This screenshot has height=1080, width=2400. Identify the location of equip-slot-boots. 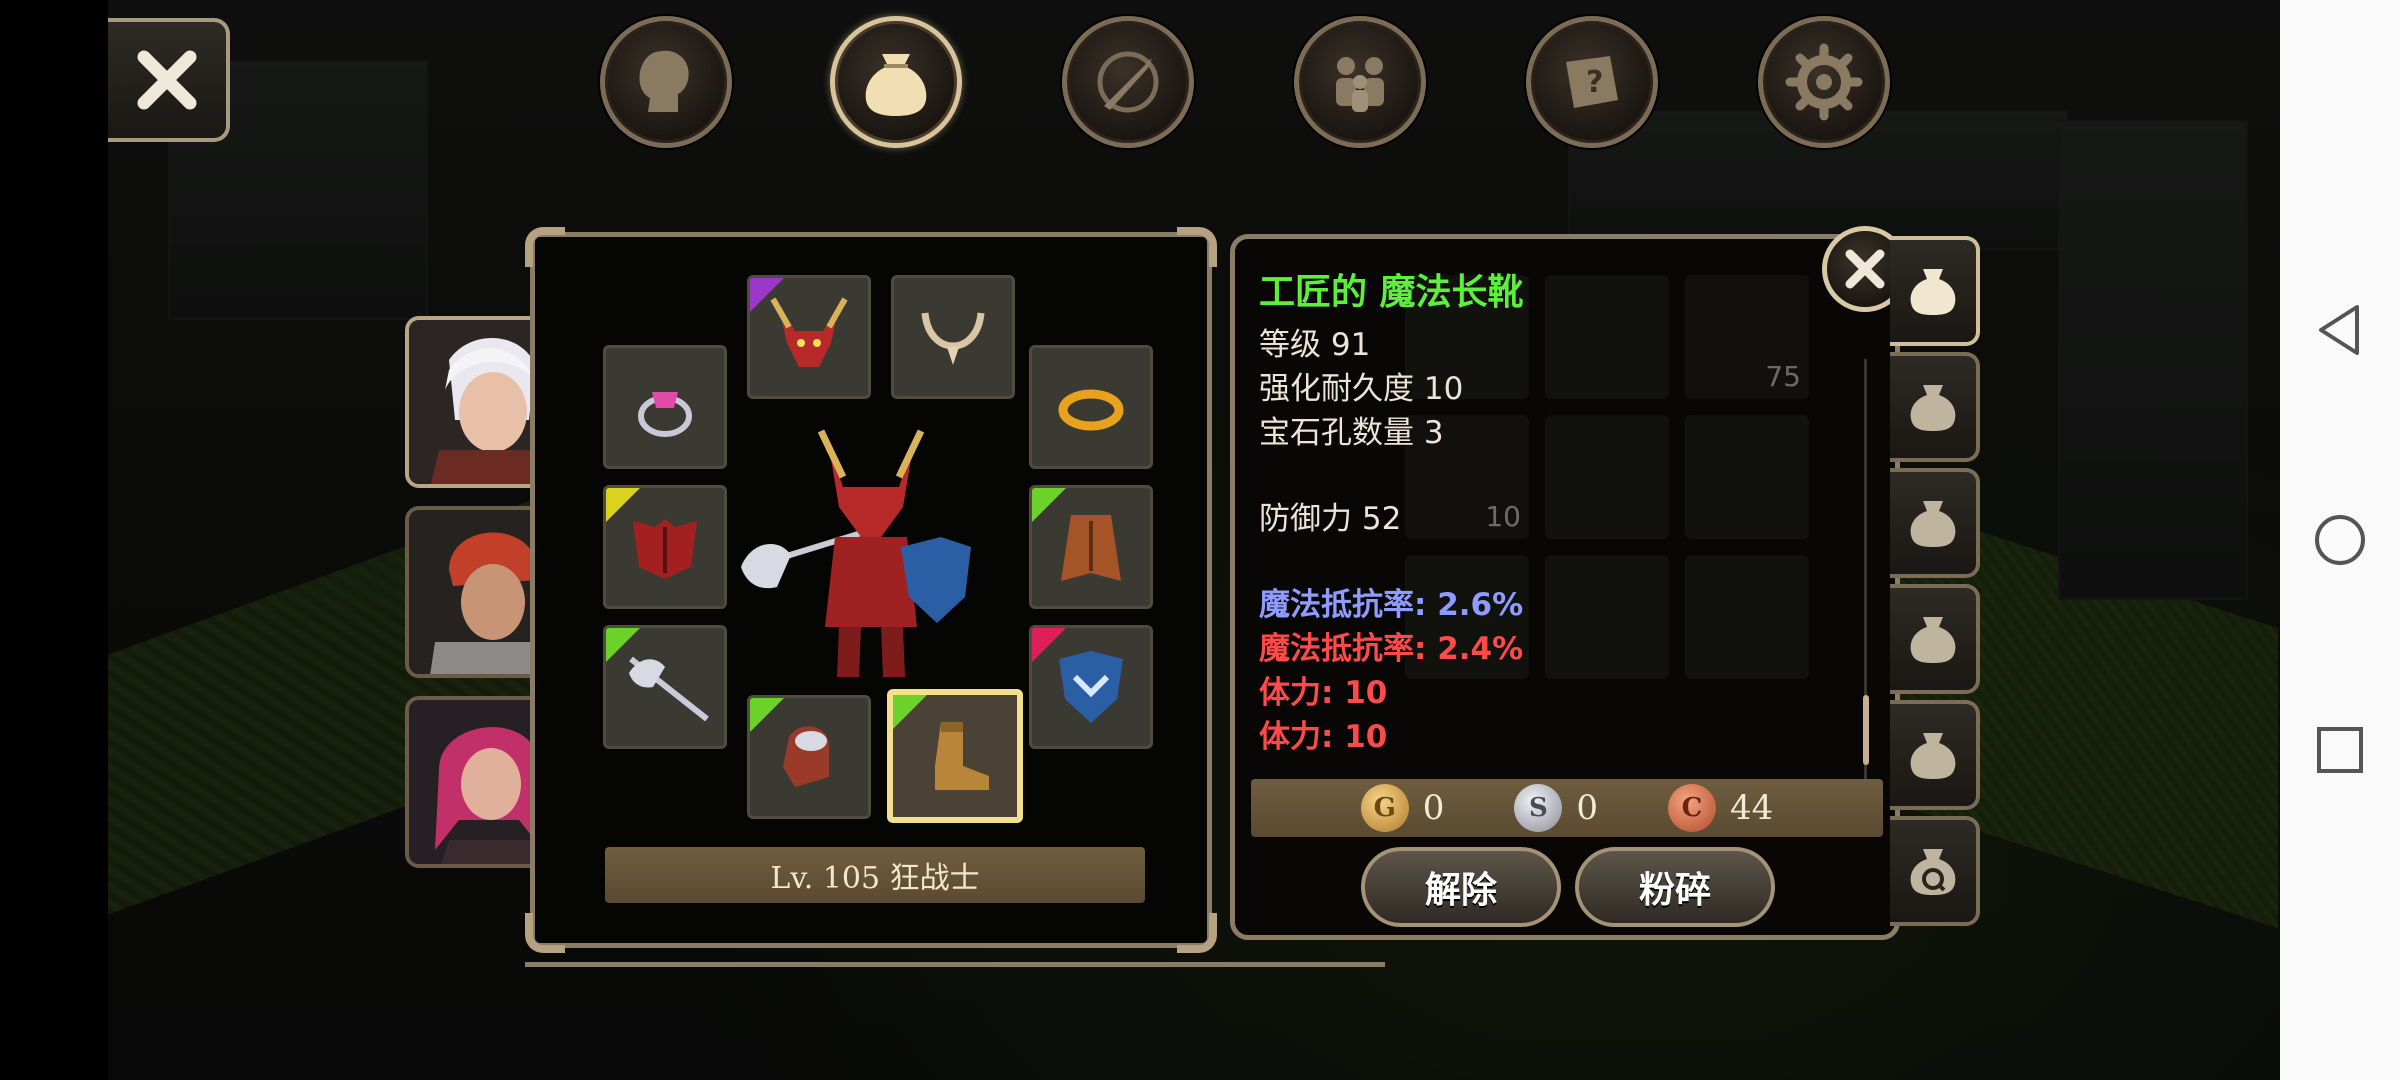
(955, 756).